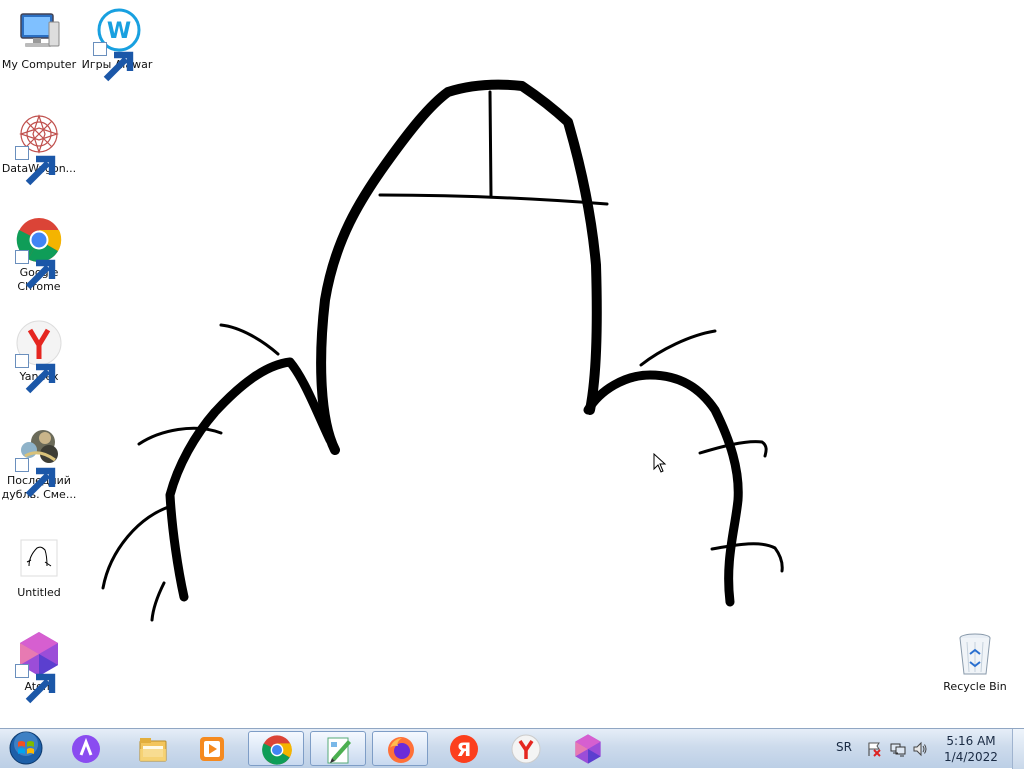  I want to click on taskbar: Я SR 5:16 AM 1/4/2022, so click(512, 748).